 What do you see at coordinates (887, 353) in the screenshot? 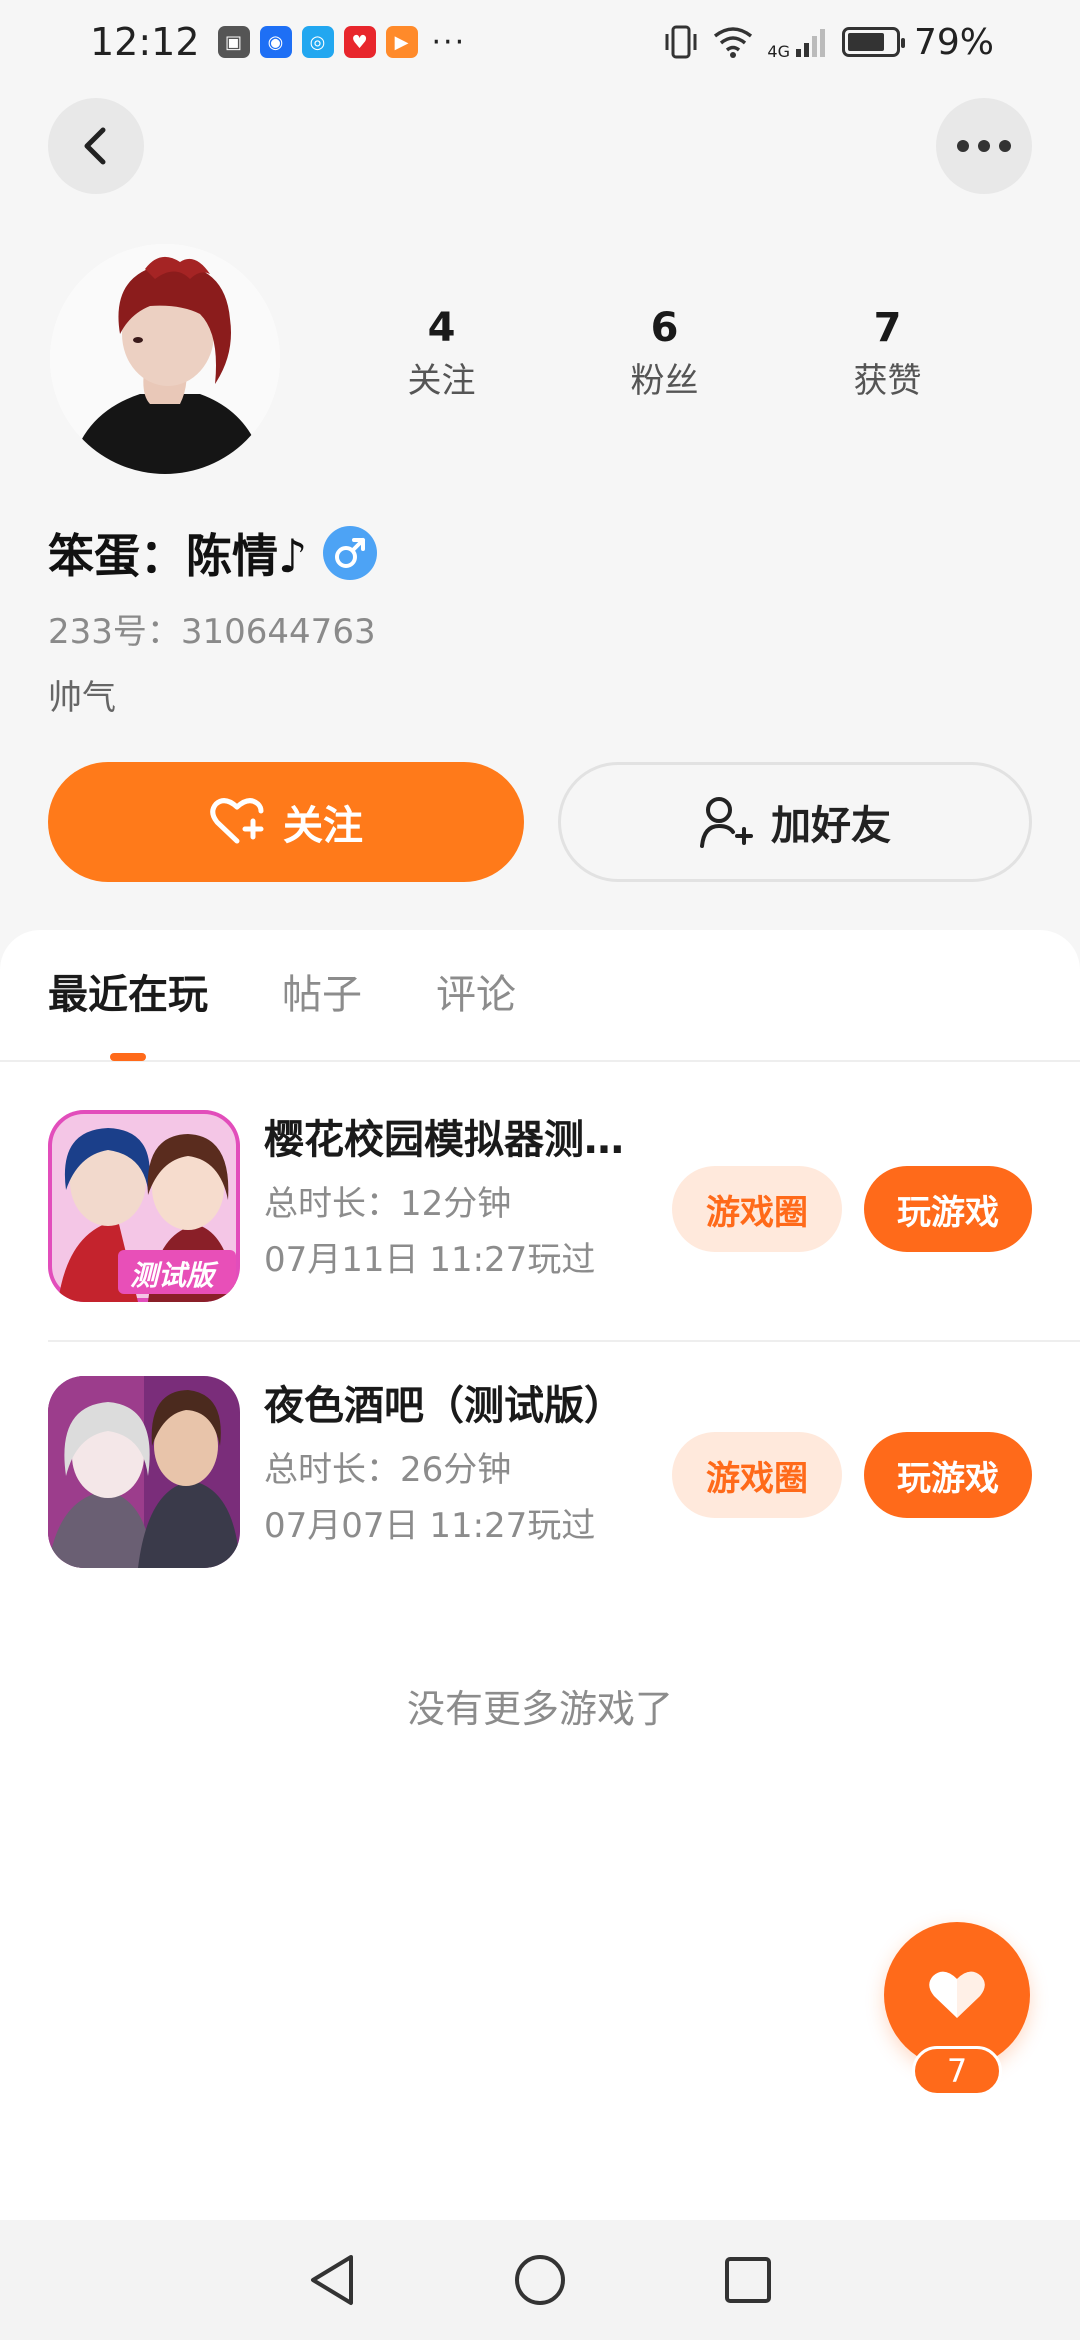
I see `stat-likes: 7 获赞` at bounding box center [887, 353].